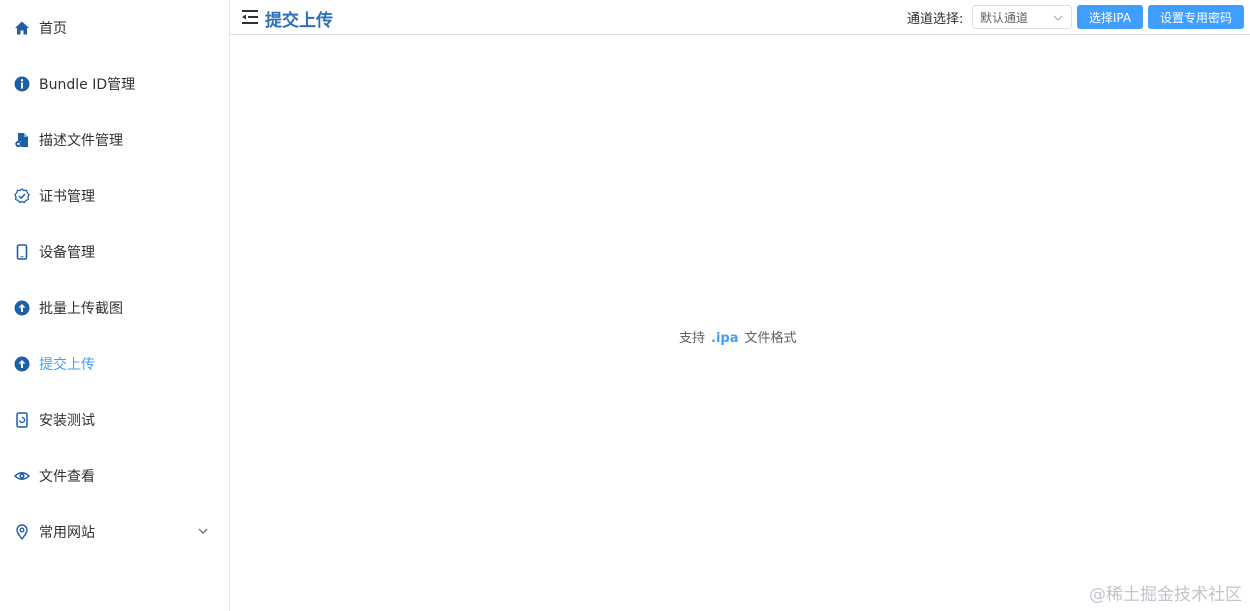 This screenshot has height=611, width=1250. I want to click on upload-hint-extension: .ipa, so click(725, 338).